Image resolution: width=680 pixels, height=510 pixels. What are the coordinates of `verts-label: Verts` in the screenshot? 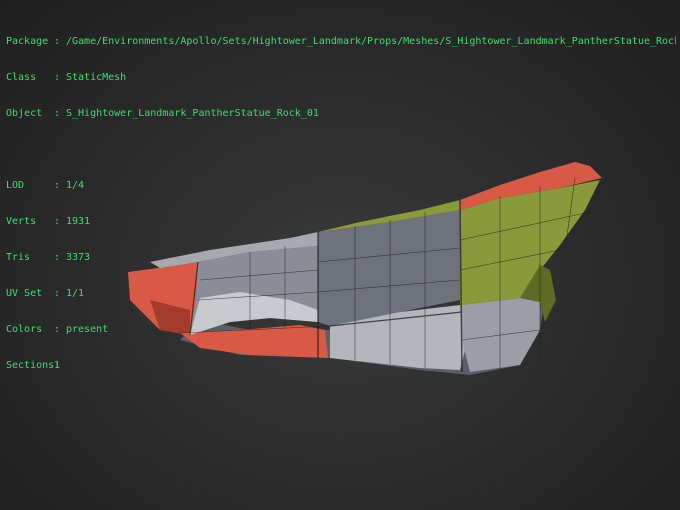 It's located at (21, 221).